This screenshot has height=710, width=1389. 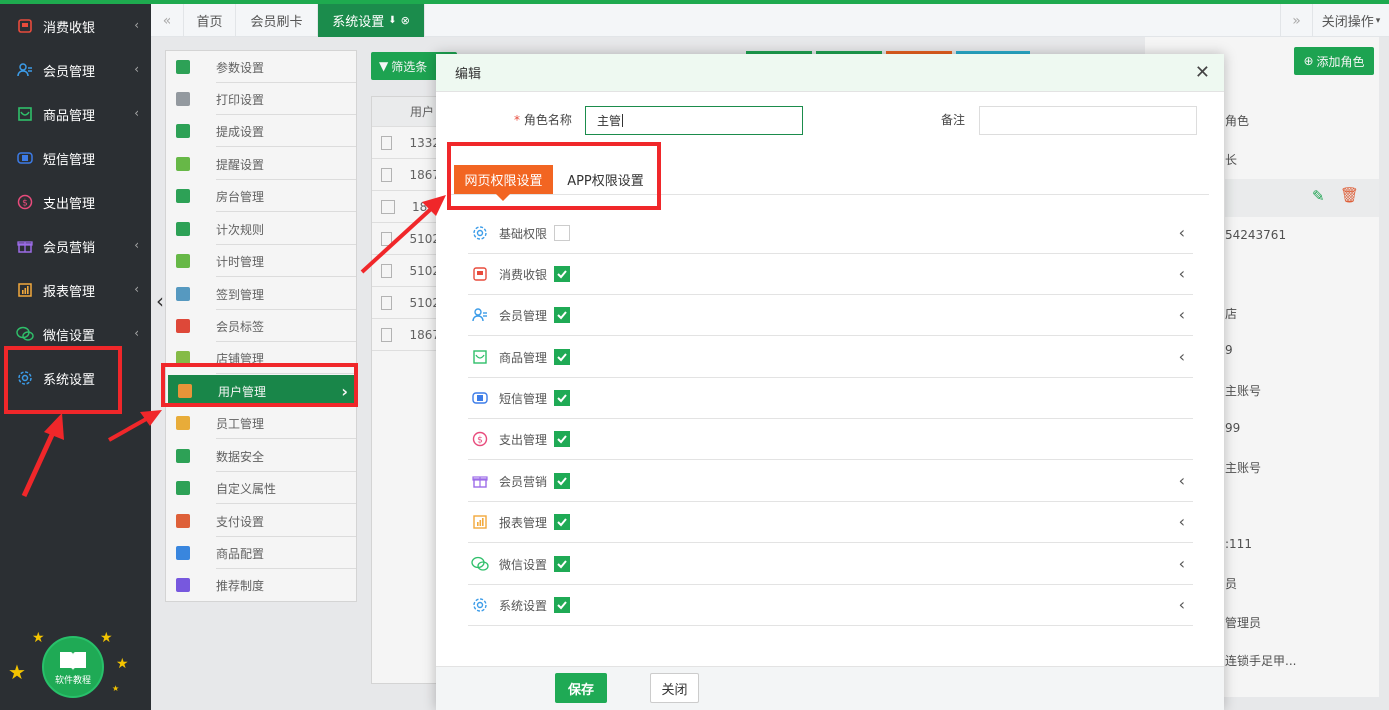 What do you see at coordinates (830, 481) in the screenshot?
I see `permission-row-marketing: 会员营销 ‹` at bounding box center [830, 481].